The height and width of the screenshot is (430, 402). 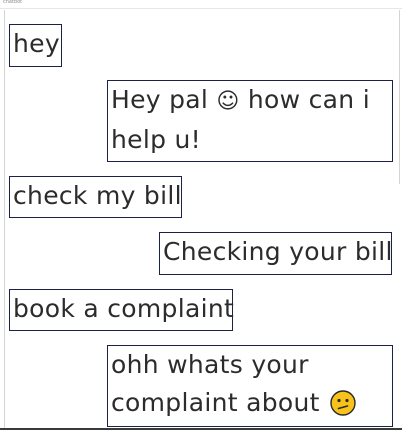 I want to click on message-text: Hey pal, so click(x=160, y=99).